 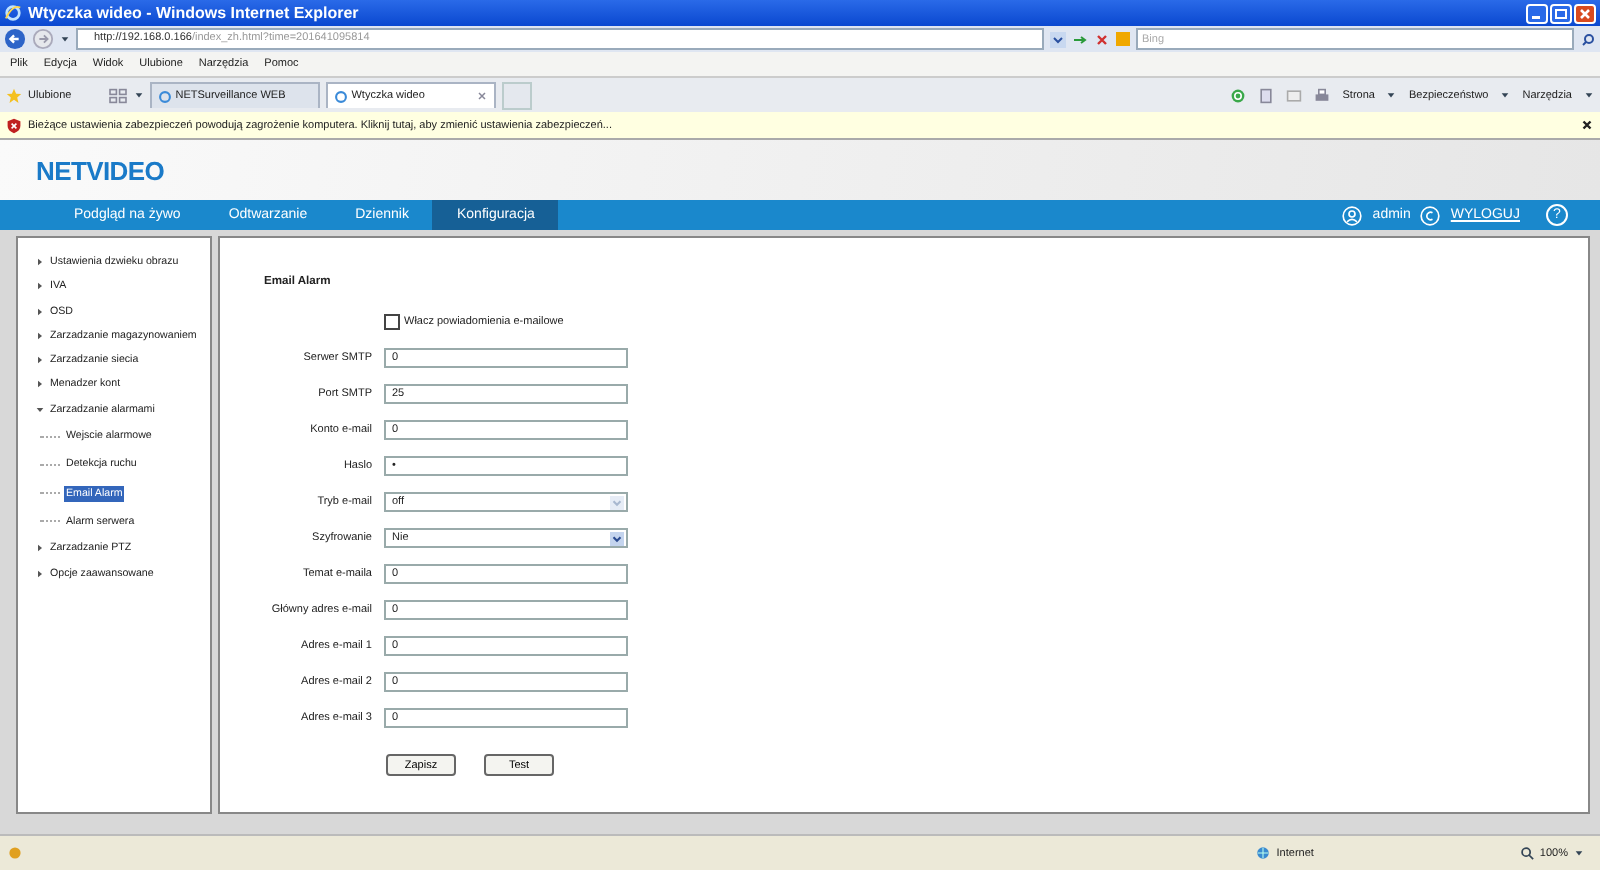 I want to click on minimize-button, so click(x=1537, y=13).